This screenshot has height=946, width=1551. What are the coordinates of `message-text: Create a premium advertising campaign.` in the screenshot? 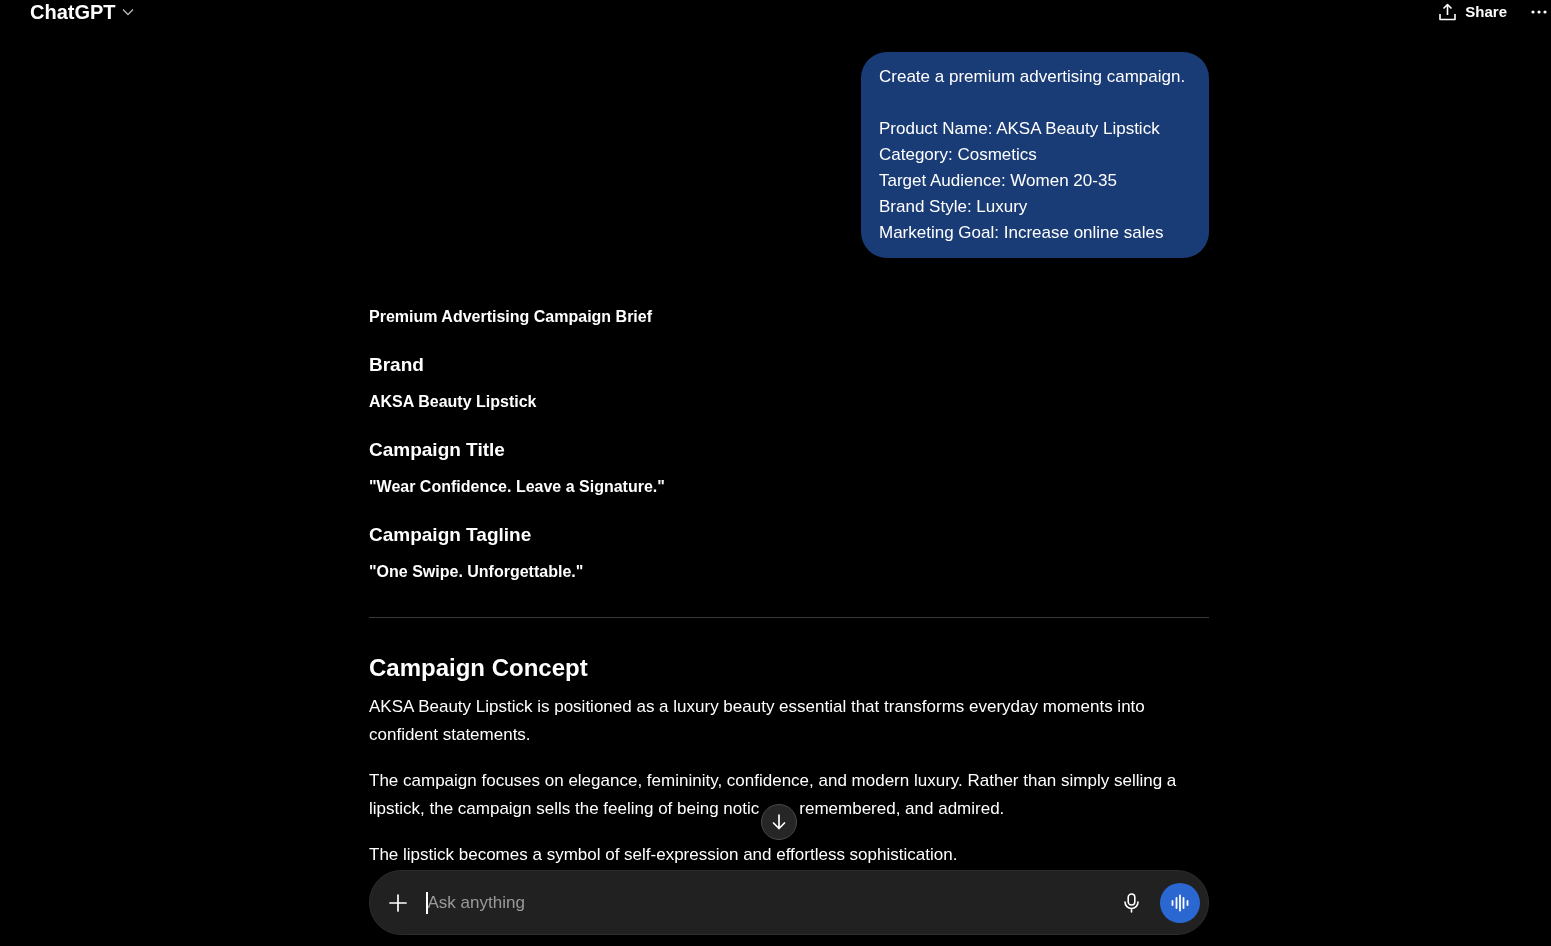 It's located at (1033, 77).